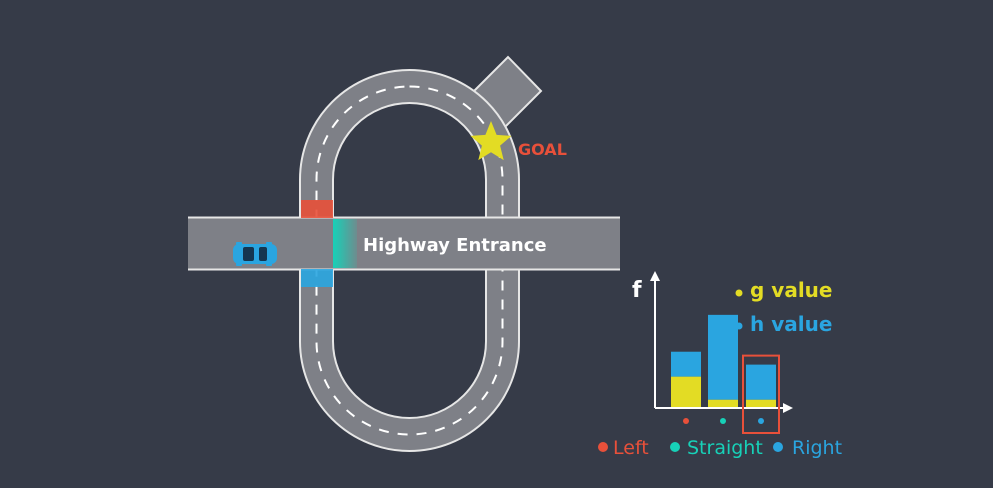  Describe the element at coordinates (783, 307) in the screenshot. I see `legend: g value h value` at that location.